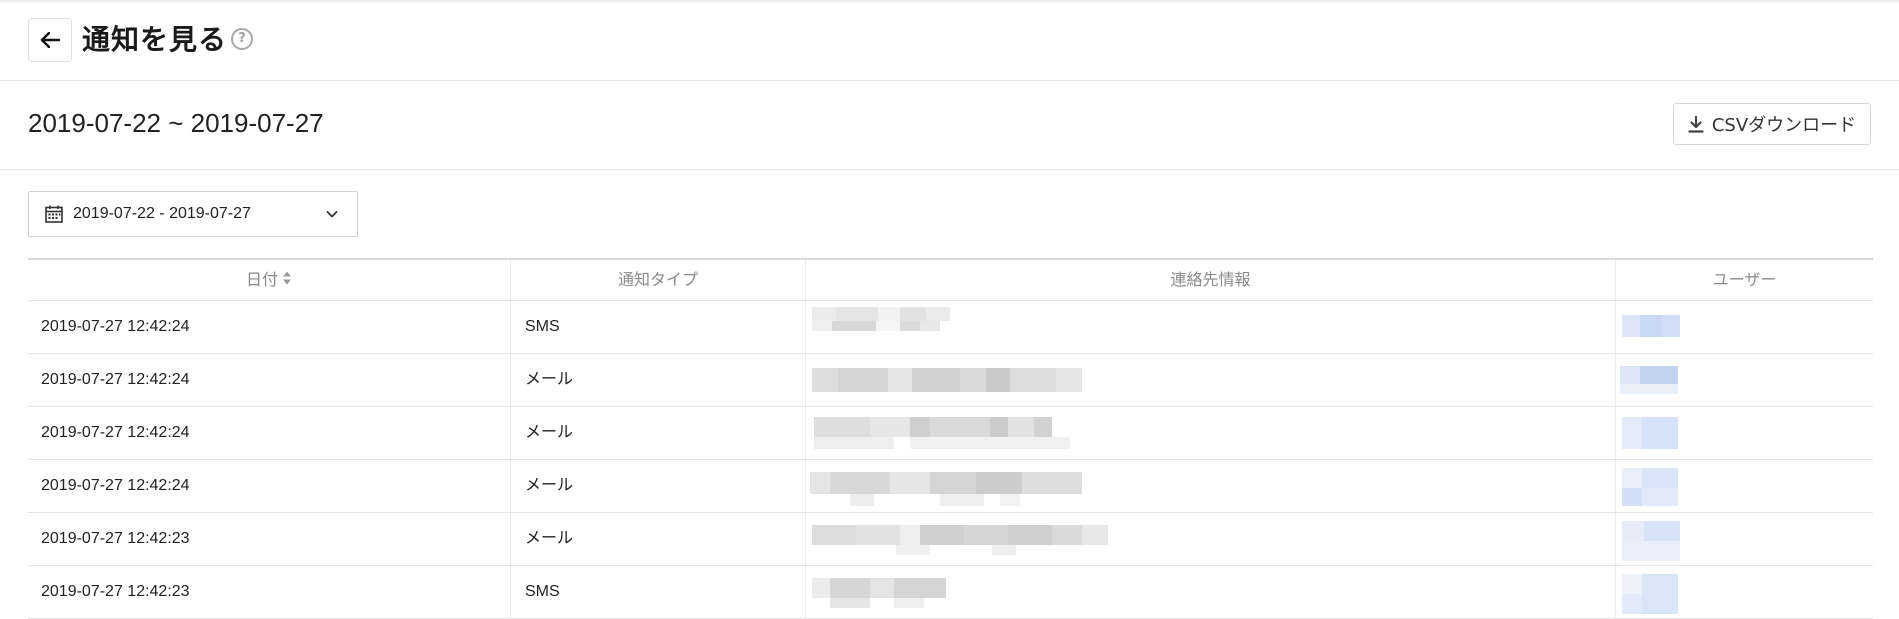  Describe the element at coordinates (155, 39) in the screenshot. I see `page-title: 通知を見る` at that location.